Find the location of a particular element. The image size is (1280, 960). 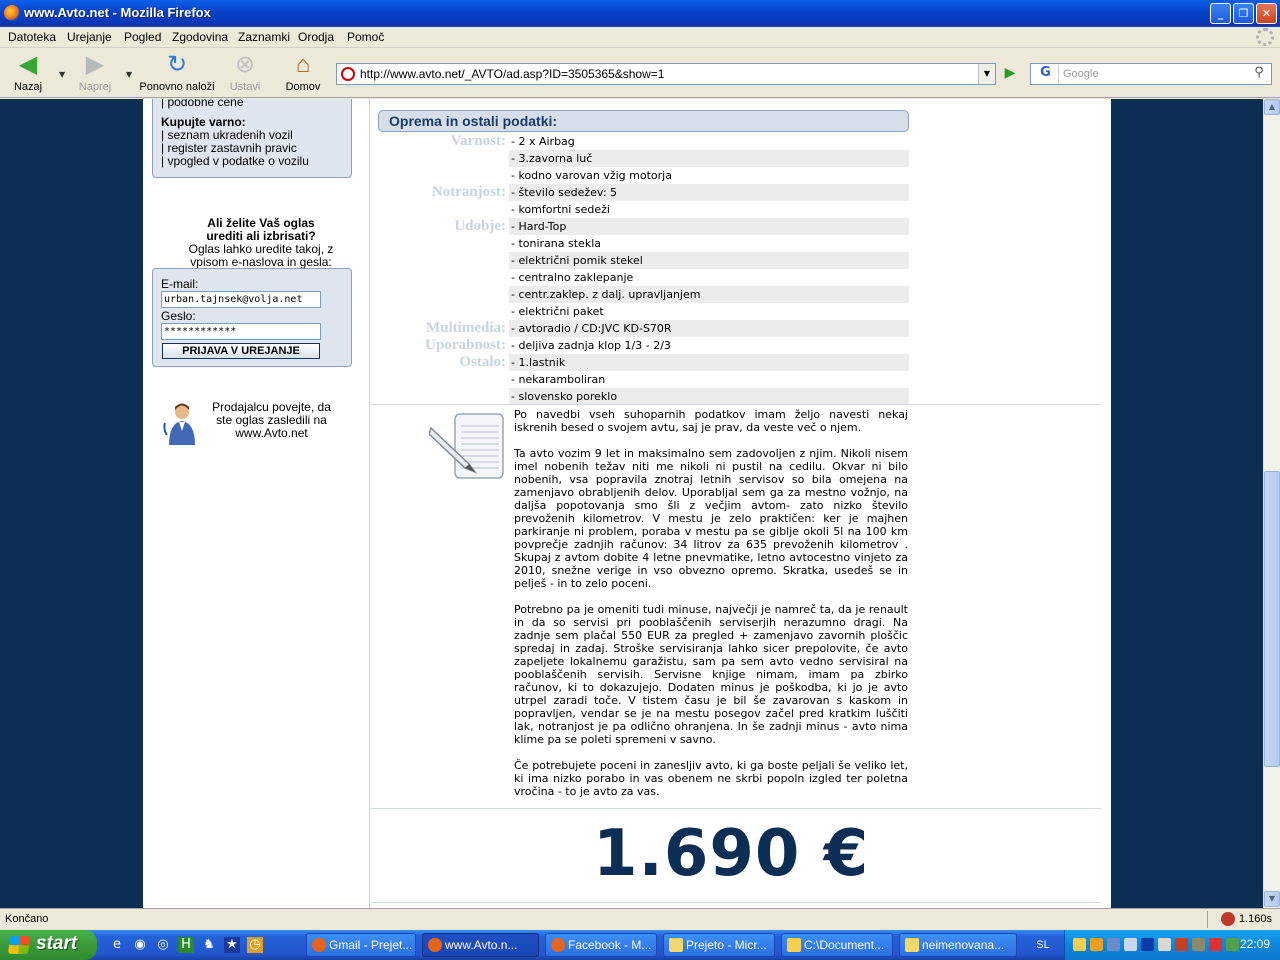

google-engine-icon: G is located at coordinates (1046, 74).